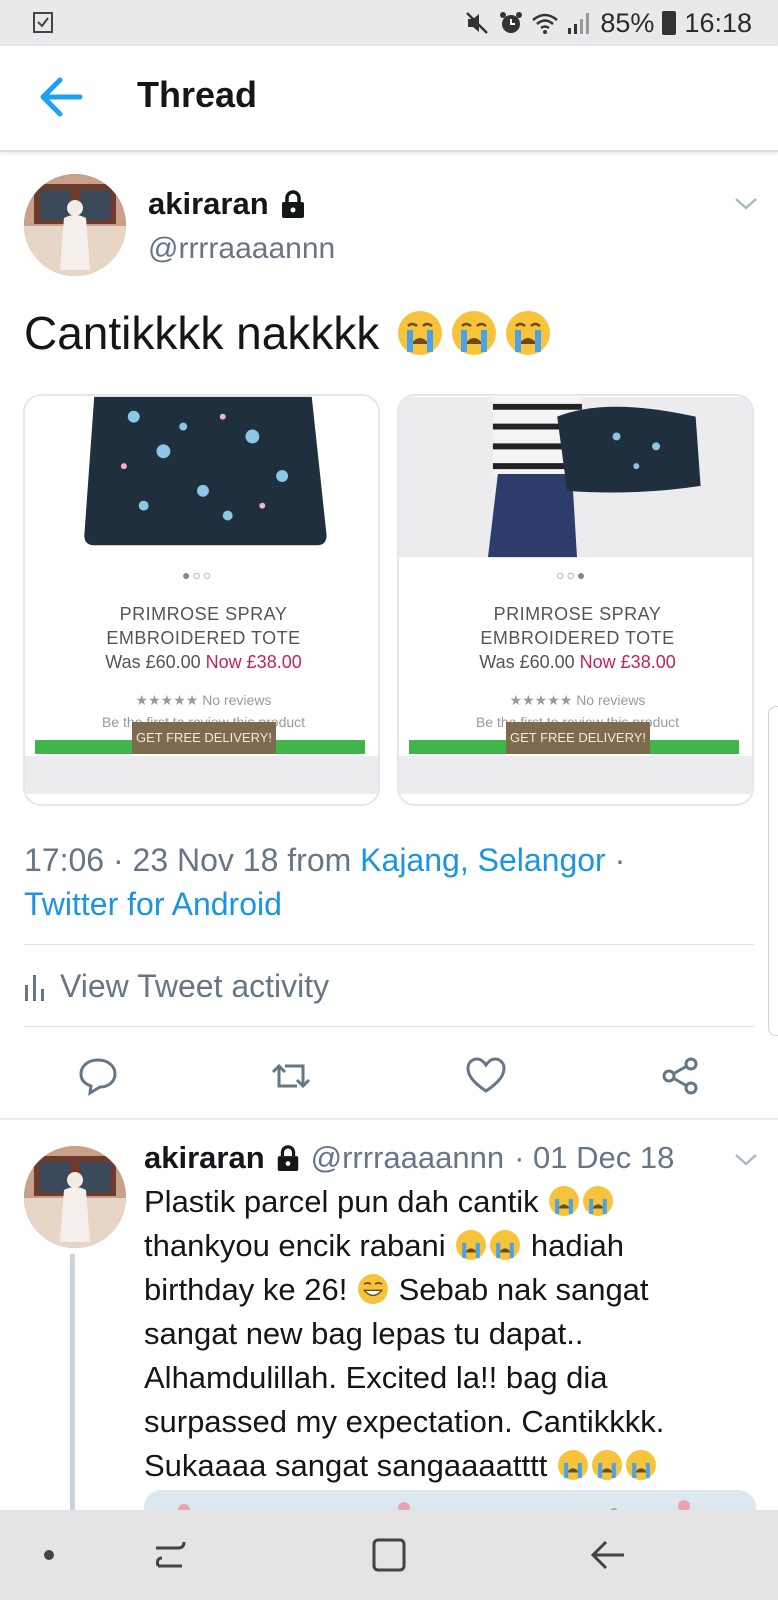 This screenshot has height=1600, width=778. Describe the element at coordinates (579, 23) in the screenshot. I see `signal-icon` at that location.